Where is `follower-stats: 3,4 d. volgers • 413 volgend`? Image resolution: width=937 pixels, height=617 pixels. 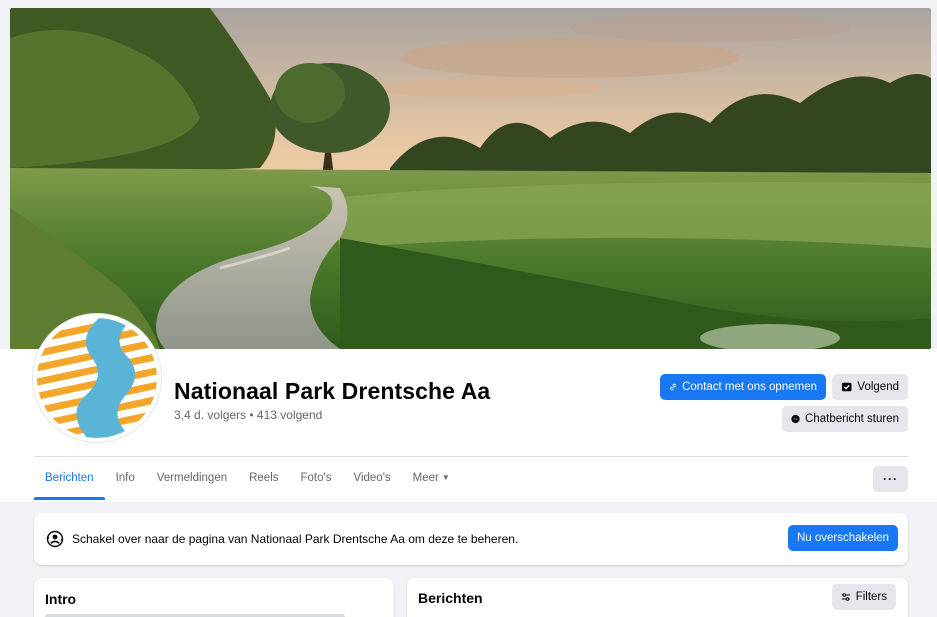
follower-stats: 3,4 d. volgers • 413 volgend is located at coordinates (248, 415).